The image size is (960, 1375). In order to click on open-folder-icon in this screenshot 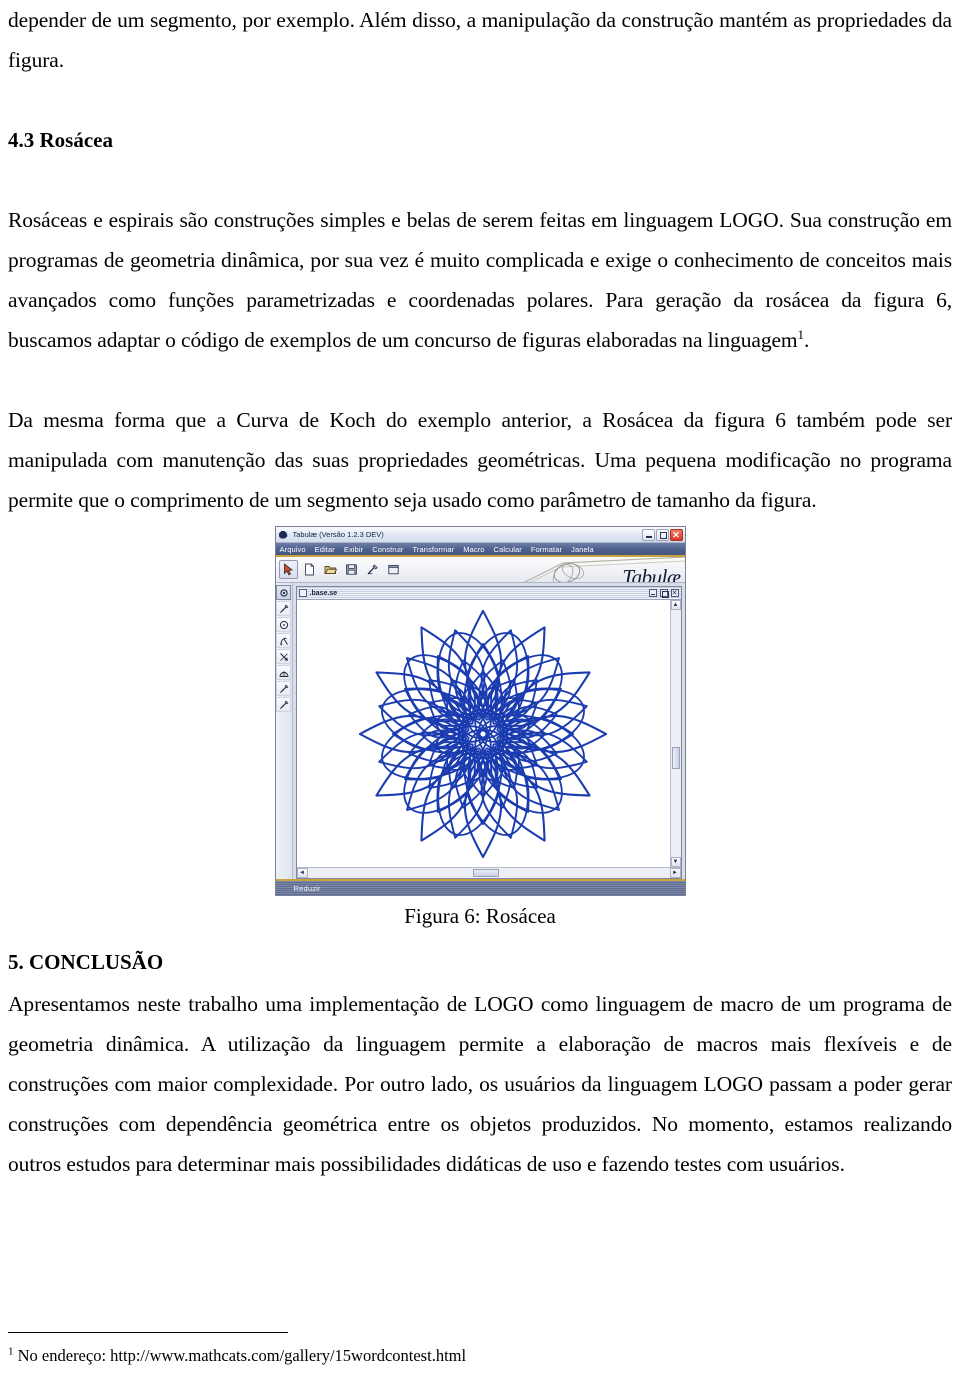, I will do `click(330, 570)`.